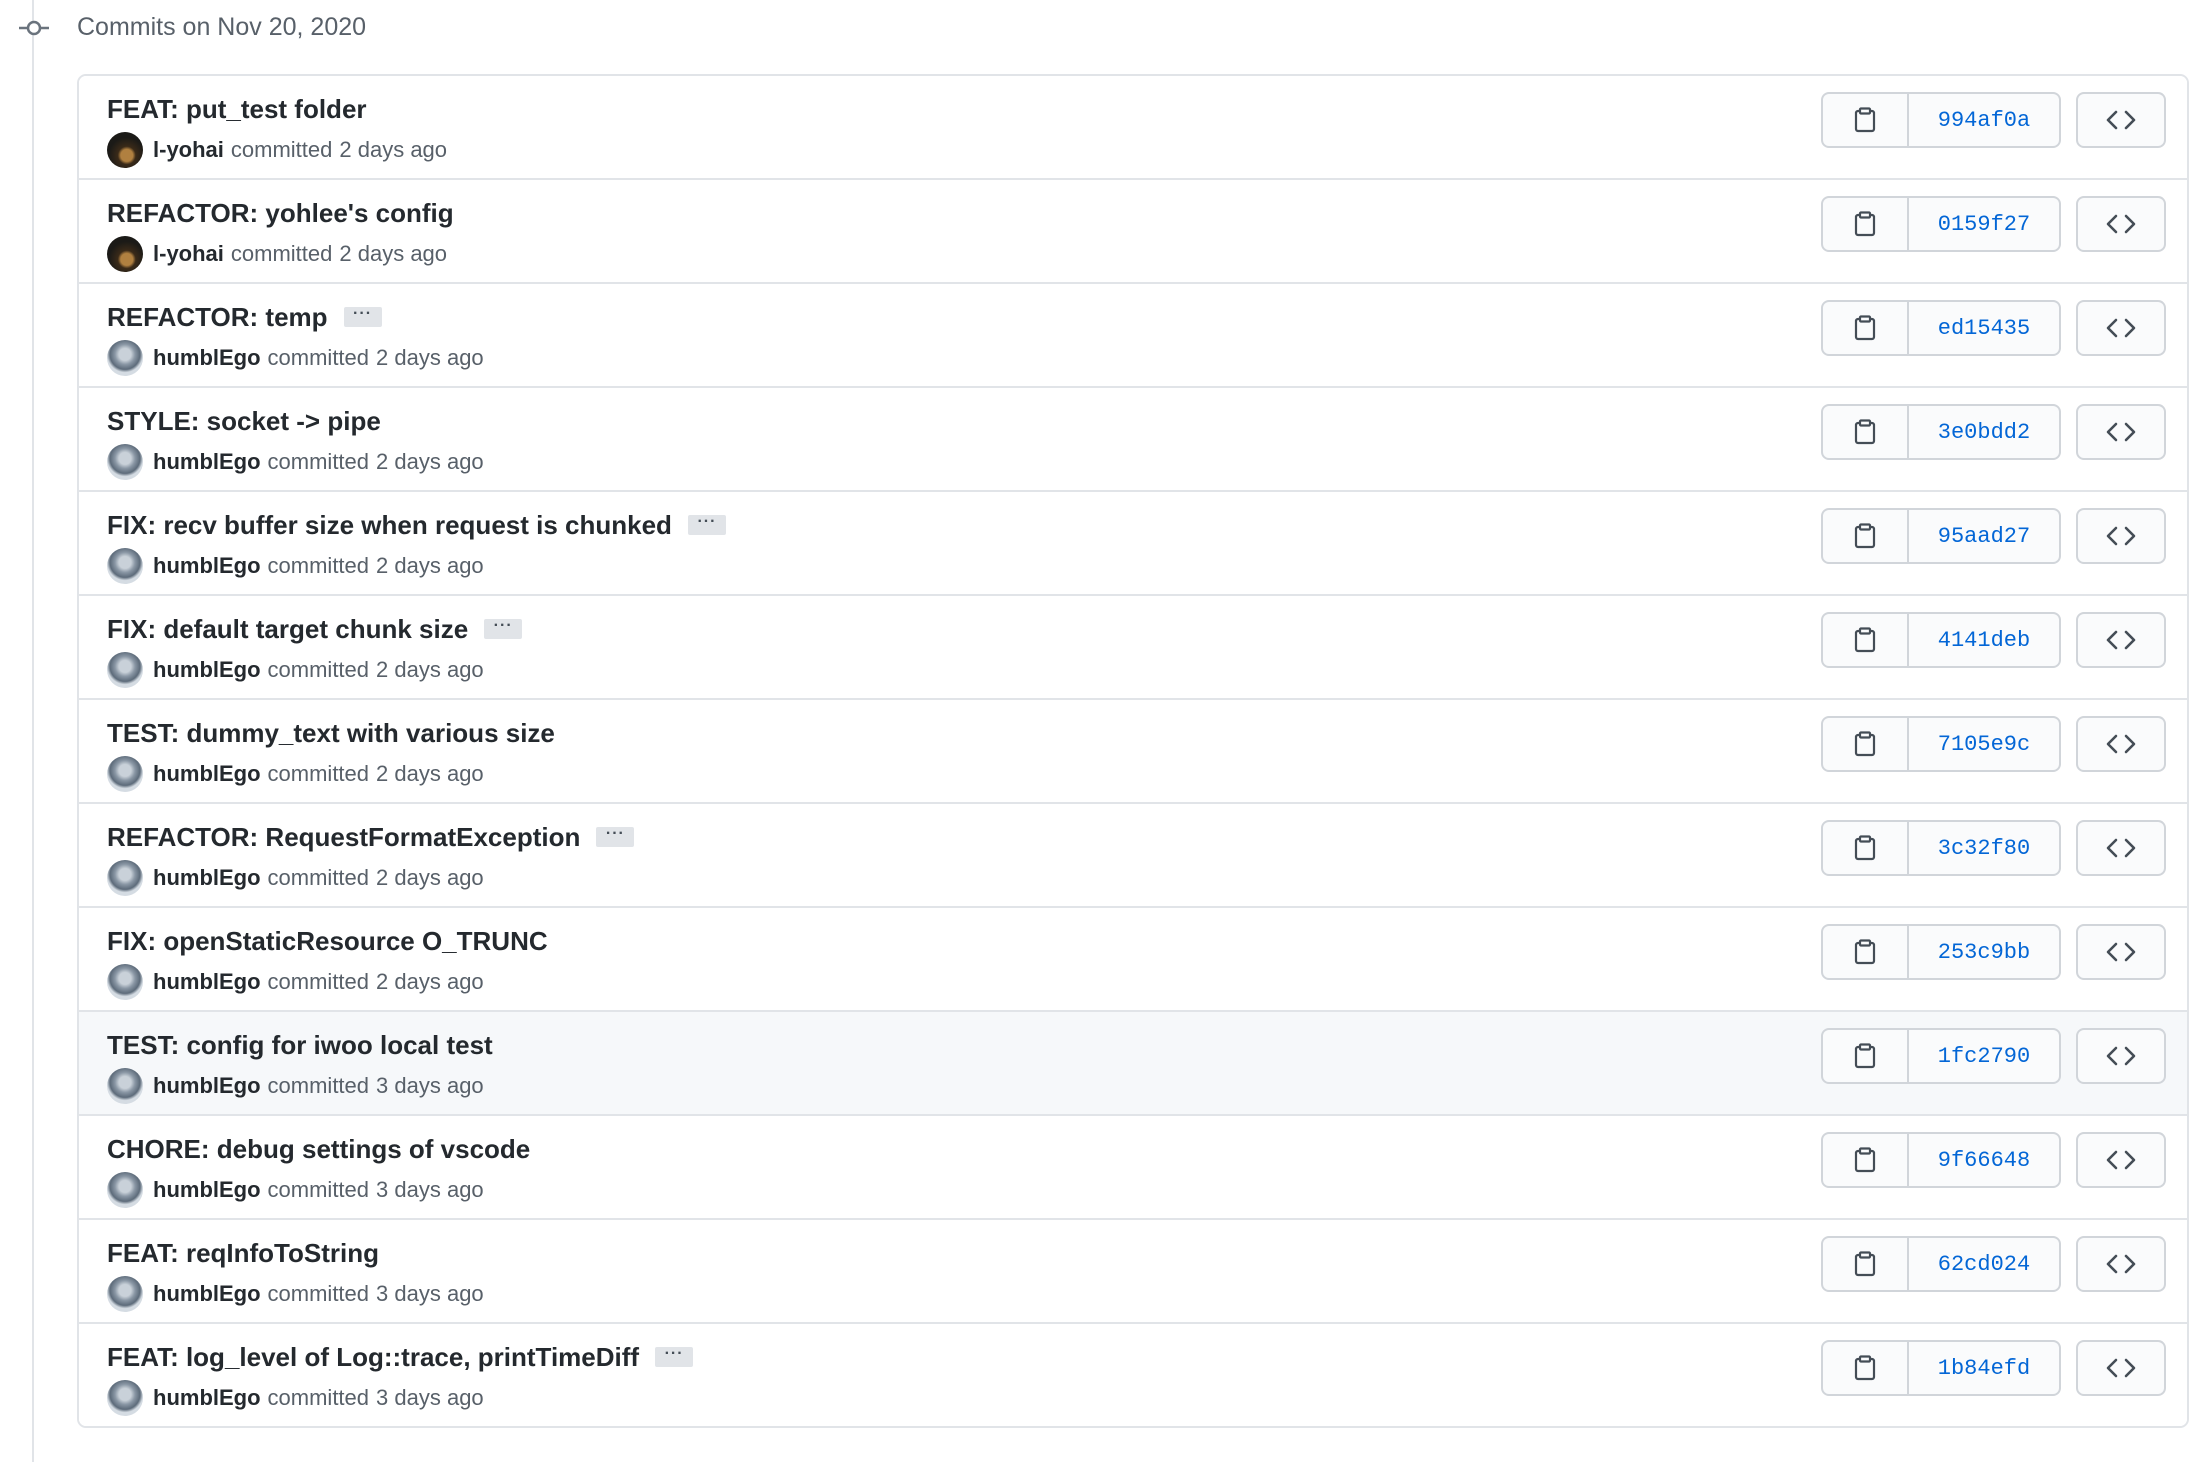 This screenshot has width=2210, height=1462. What do you see at coordinates (1985, 640) in the screenshot?
I see `commit-sha-link: 4141deb` at bounding box center [1985, 640].